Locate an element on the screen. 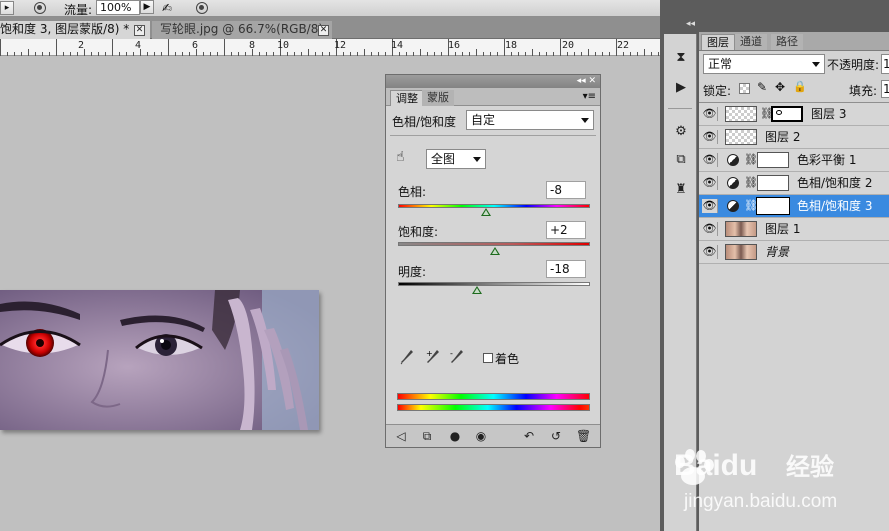  clip-to-layer-icon: ● is located at coordinates (455, 436).